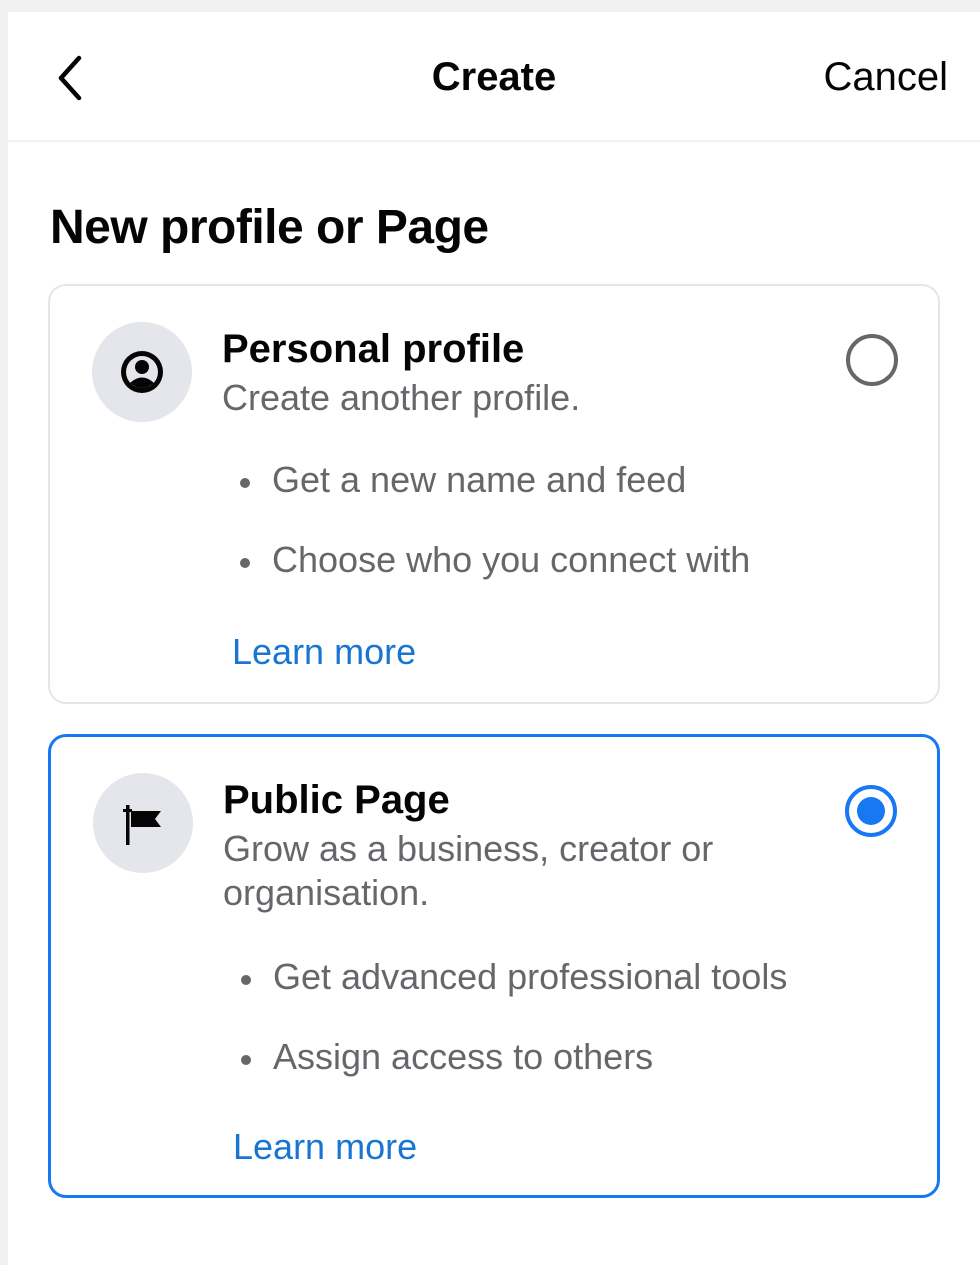 The width and height of the screenshot is (980, 1265). I want to click on bullet-item: Get a new name and feed, so click(495, 480).